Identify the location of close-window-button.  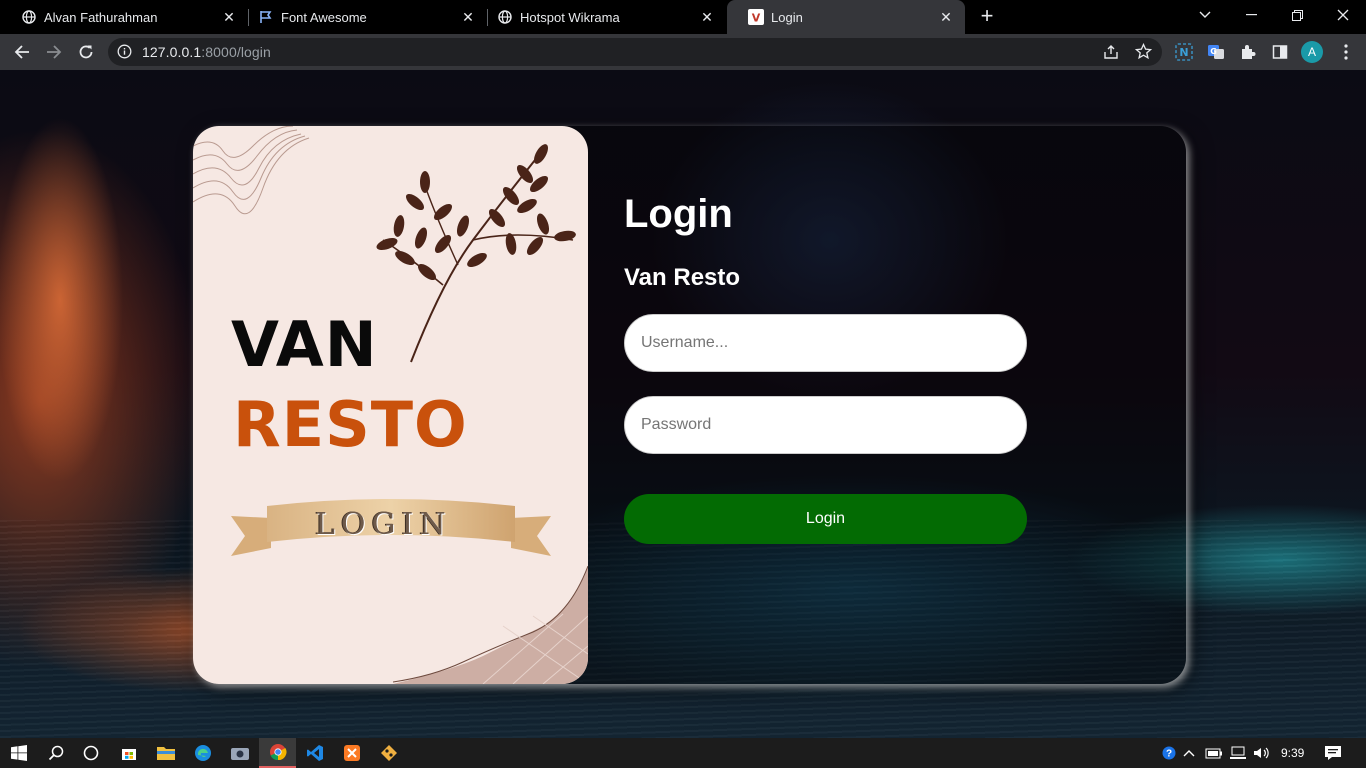
(1343, 15).